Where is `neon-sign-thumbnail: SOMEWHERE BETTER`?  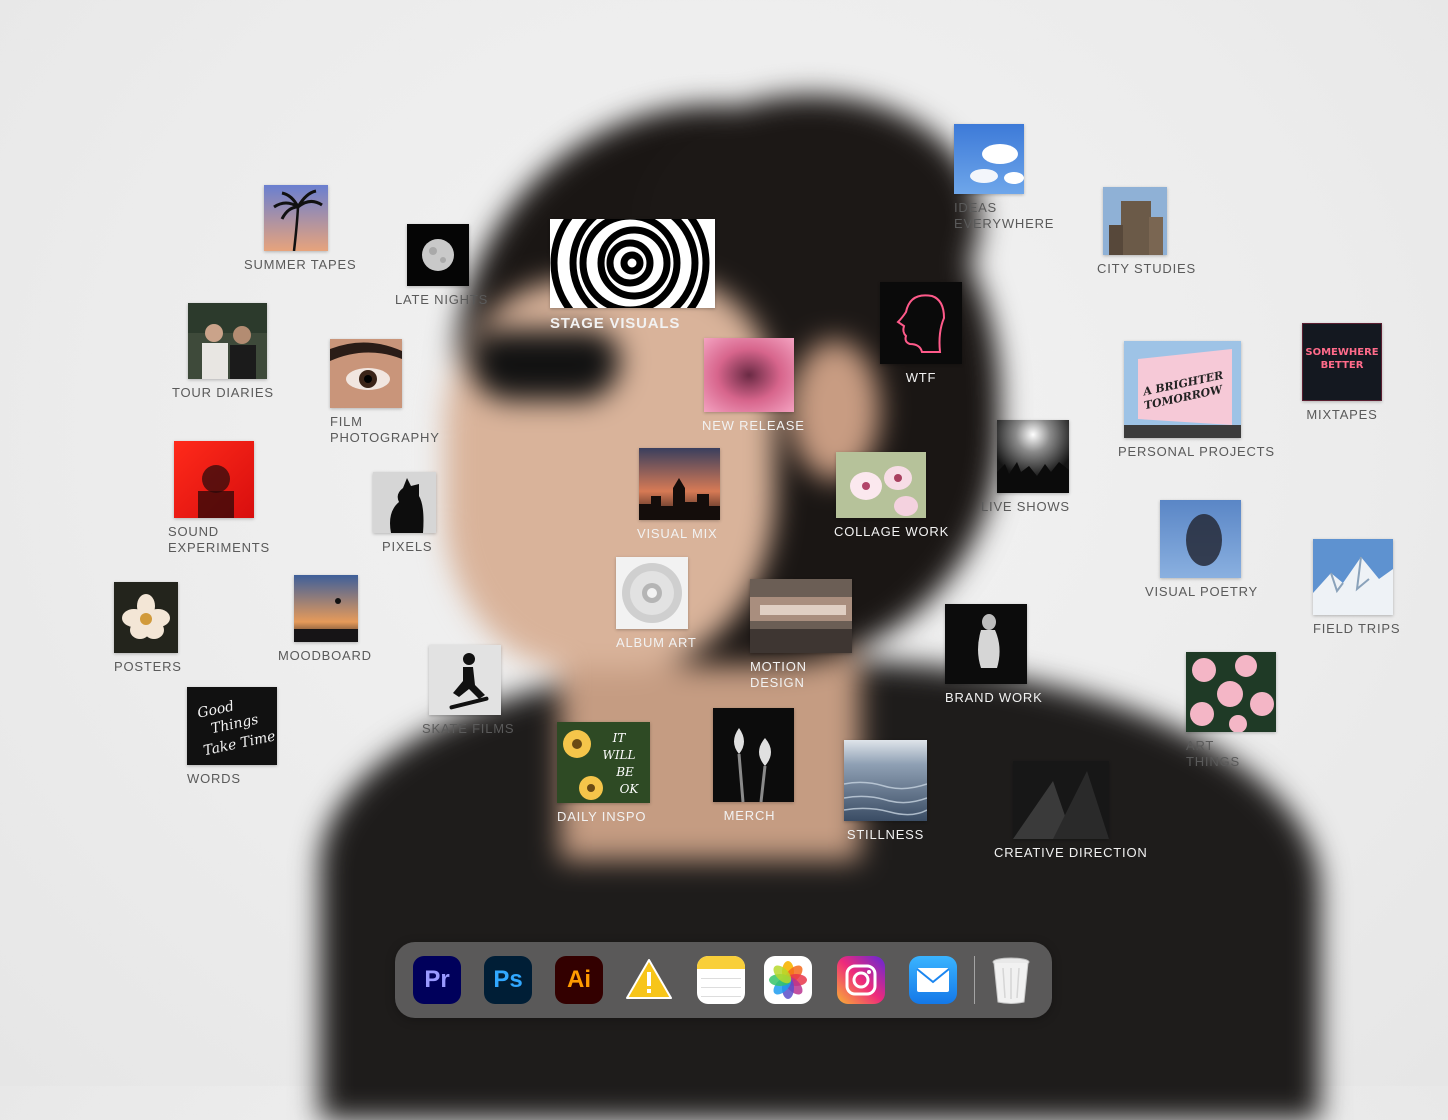 neon-sign-thumbnail: SOMEWHERE BETTER is located at coordinates (1342, 362).